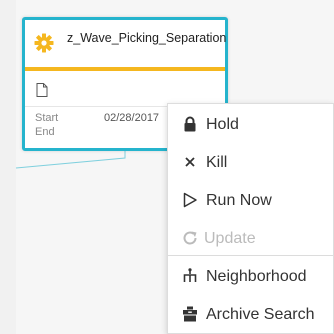 Image resolution: width=334 pixels, height=334 pixels. I want to click on menu-separator, so click(250, 255).